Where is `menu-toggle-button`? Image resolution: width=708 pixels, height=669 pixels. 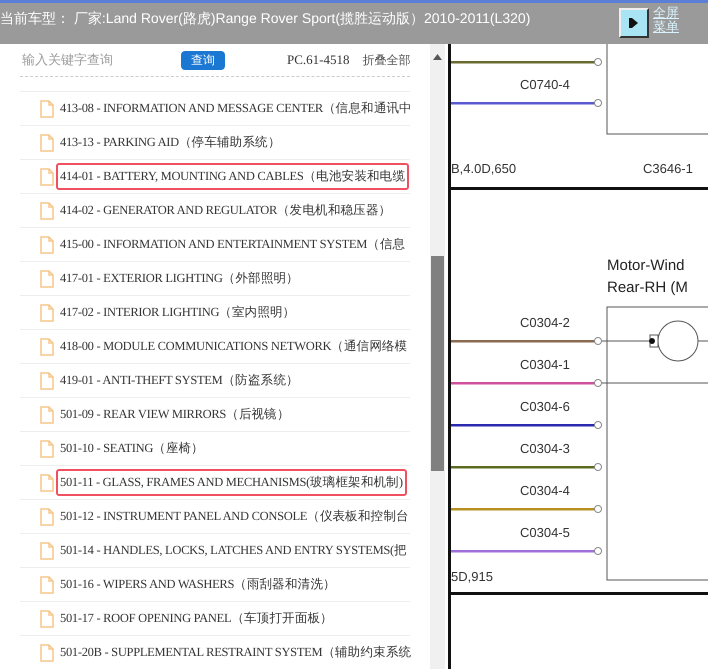 menu-toggle-button is located at coordinates (634, 23).